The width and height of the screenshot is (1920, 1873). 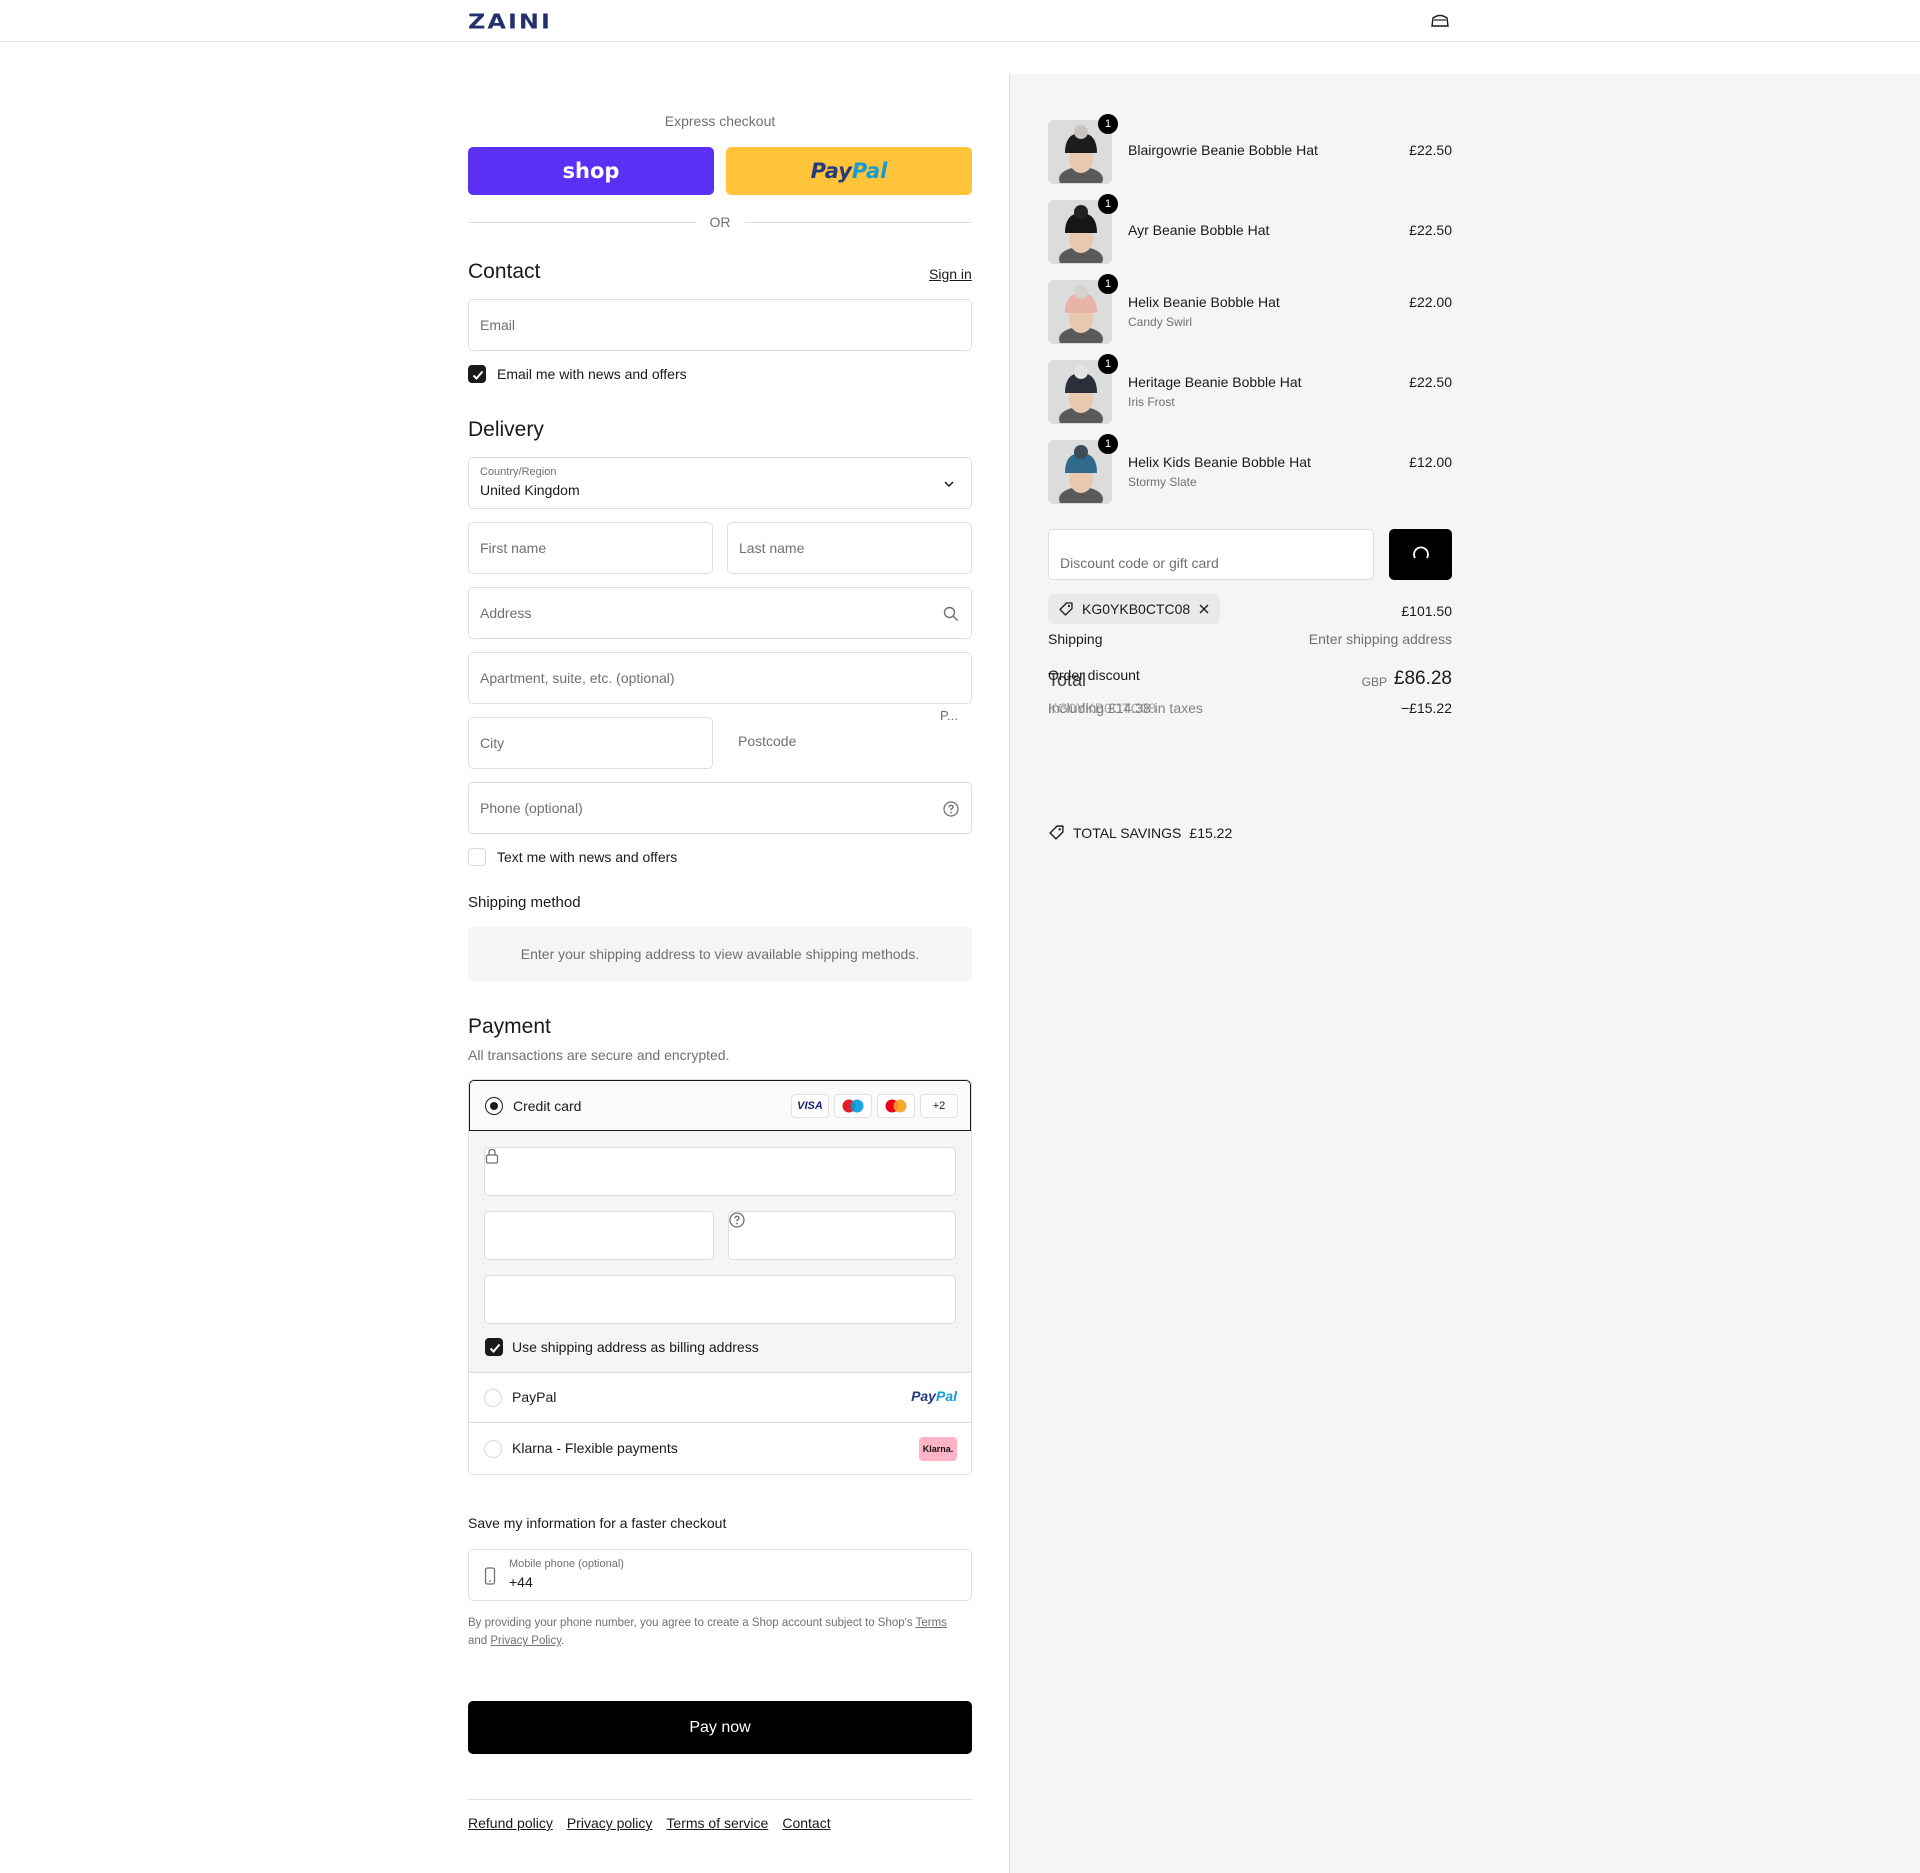 I want to click on email-news-checkbox, so click(x=477, y=374).